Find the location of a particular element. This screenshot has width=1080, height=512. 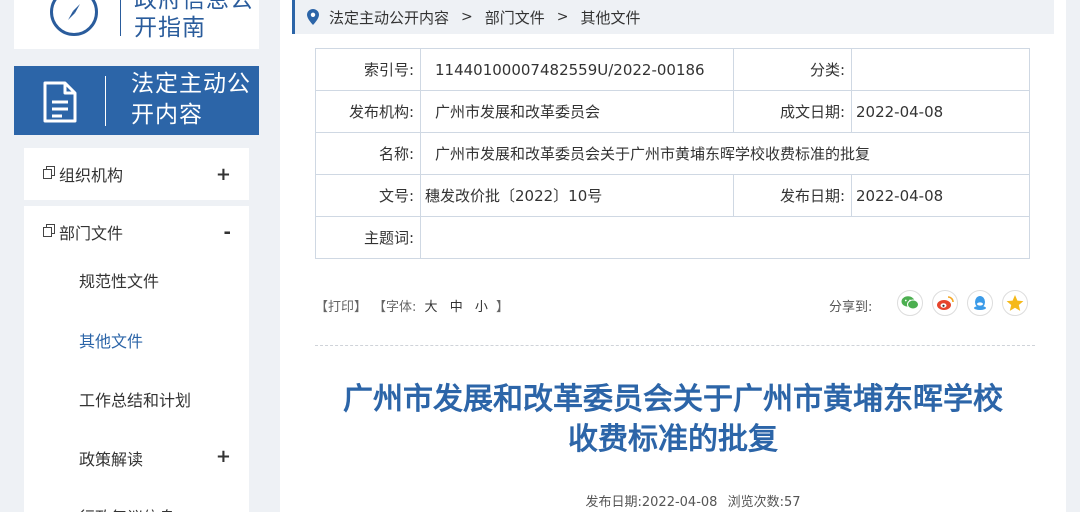

font-small-button: 小 is located at coordinates (481, 307).